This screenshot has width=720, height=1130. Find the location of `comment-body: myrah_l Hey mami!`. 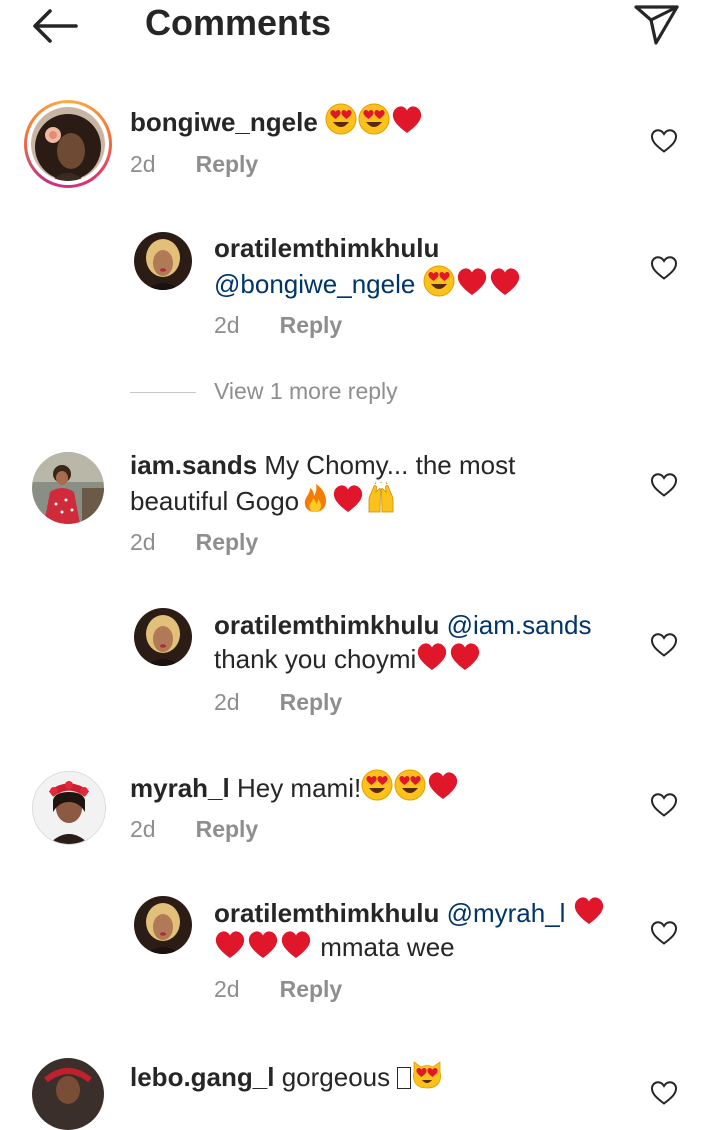

comment-body: myrah_l Hey mami! is located at coordinates (370, 787).